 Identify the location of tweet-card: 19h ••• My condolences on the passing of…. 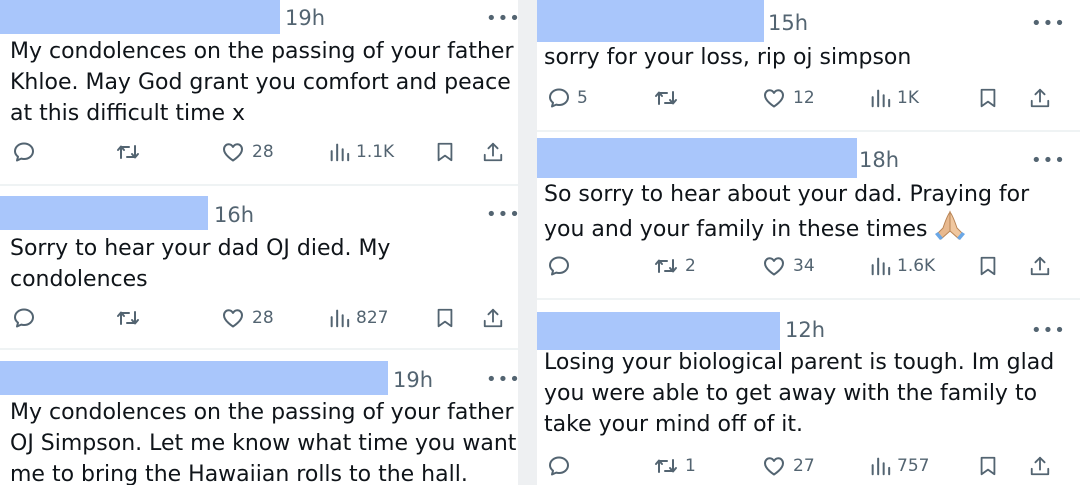
(259, 417).